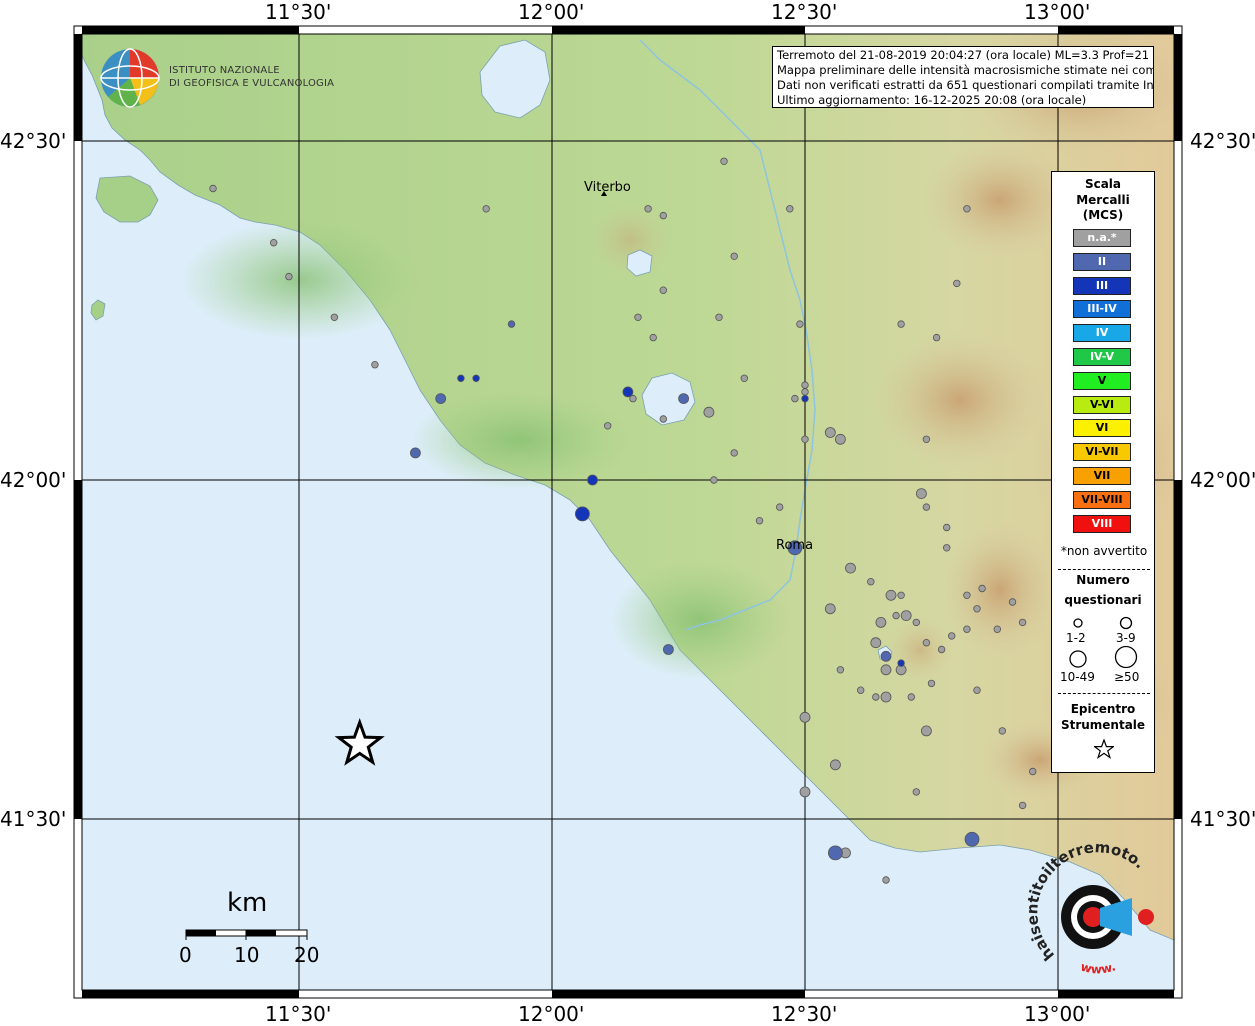 This screenshot has width=1255, height=1026. Describe the element at coordinates (1103, 580) in the screenshot. I see `count-title-line1: Numero` at that location.